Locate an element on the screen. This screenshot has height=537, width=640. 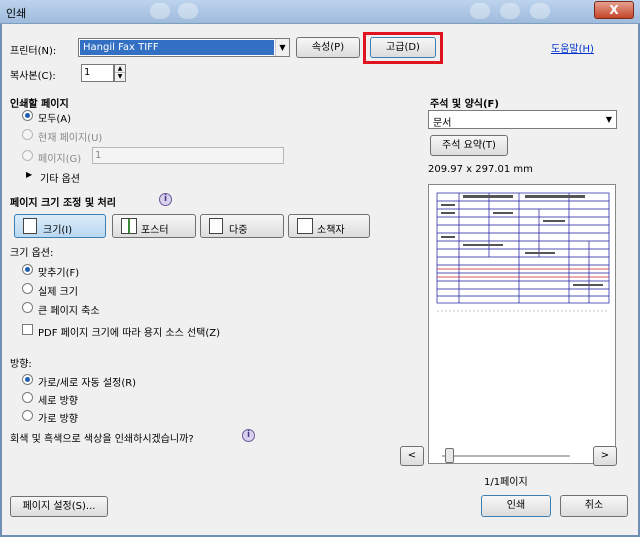
copies-input: 1 is located at coordinates (97, 73).